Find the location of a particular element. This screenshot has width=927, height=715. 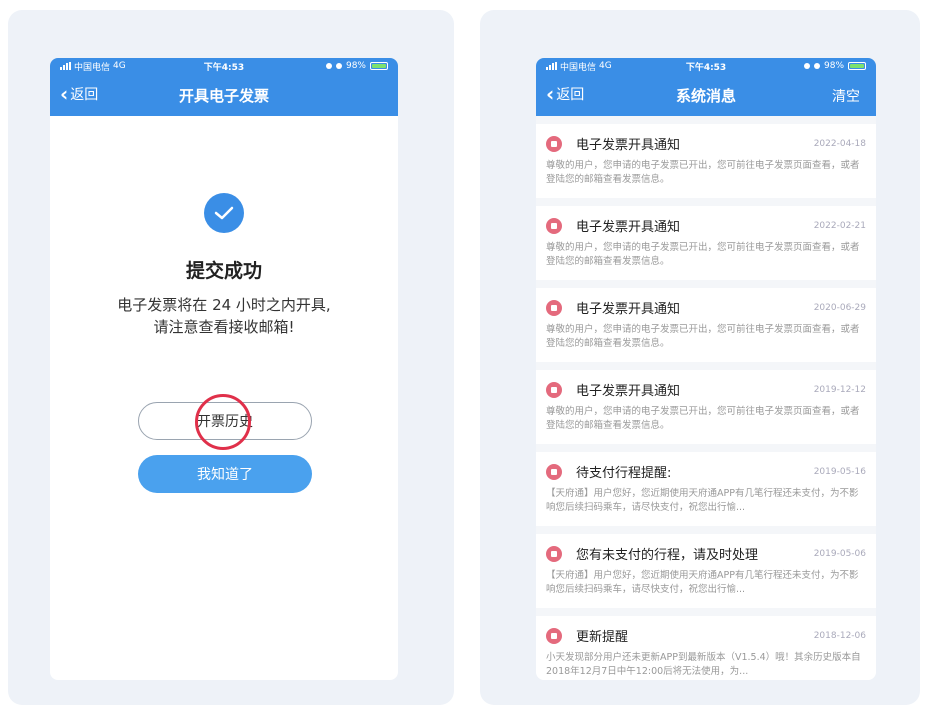

top-bar: 中国电信 4G 下午4:53 98% ‹ 返回 系统消息 清空 is located at coordinates (706, 87).